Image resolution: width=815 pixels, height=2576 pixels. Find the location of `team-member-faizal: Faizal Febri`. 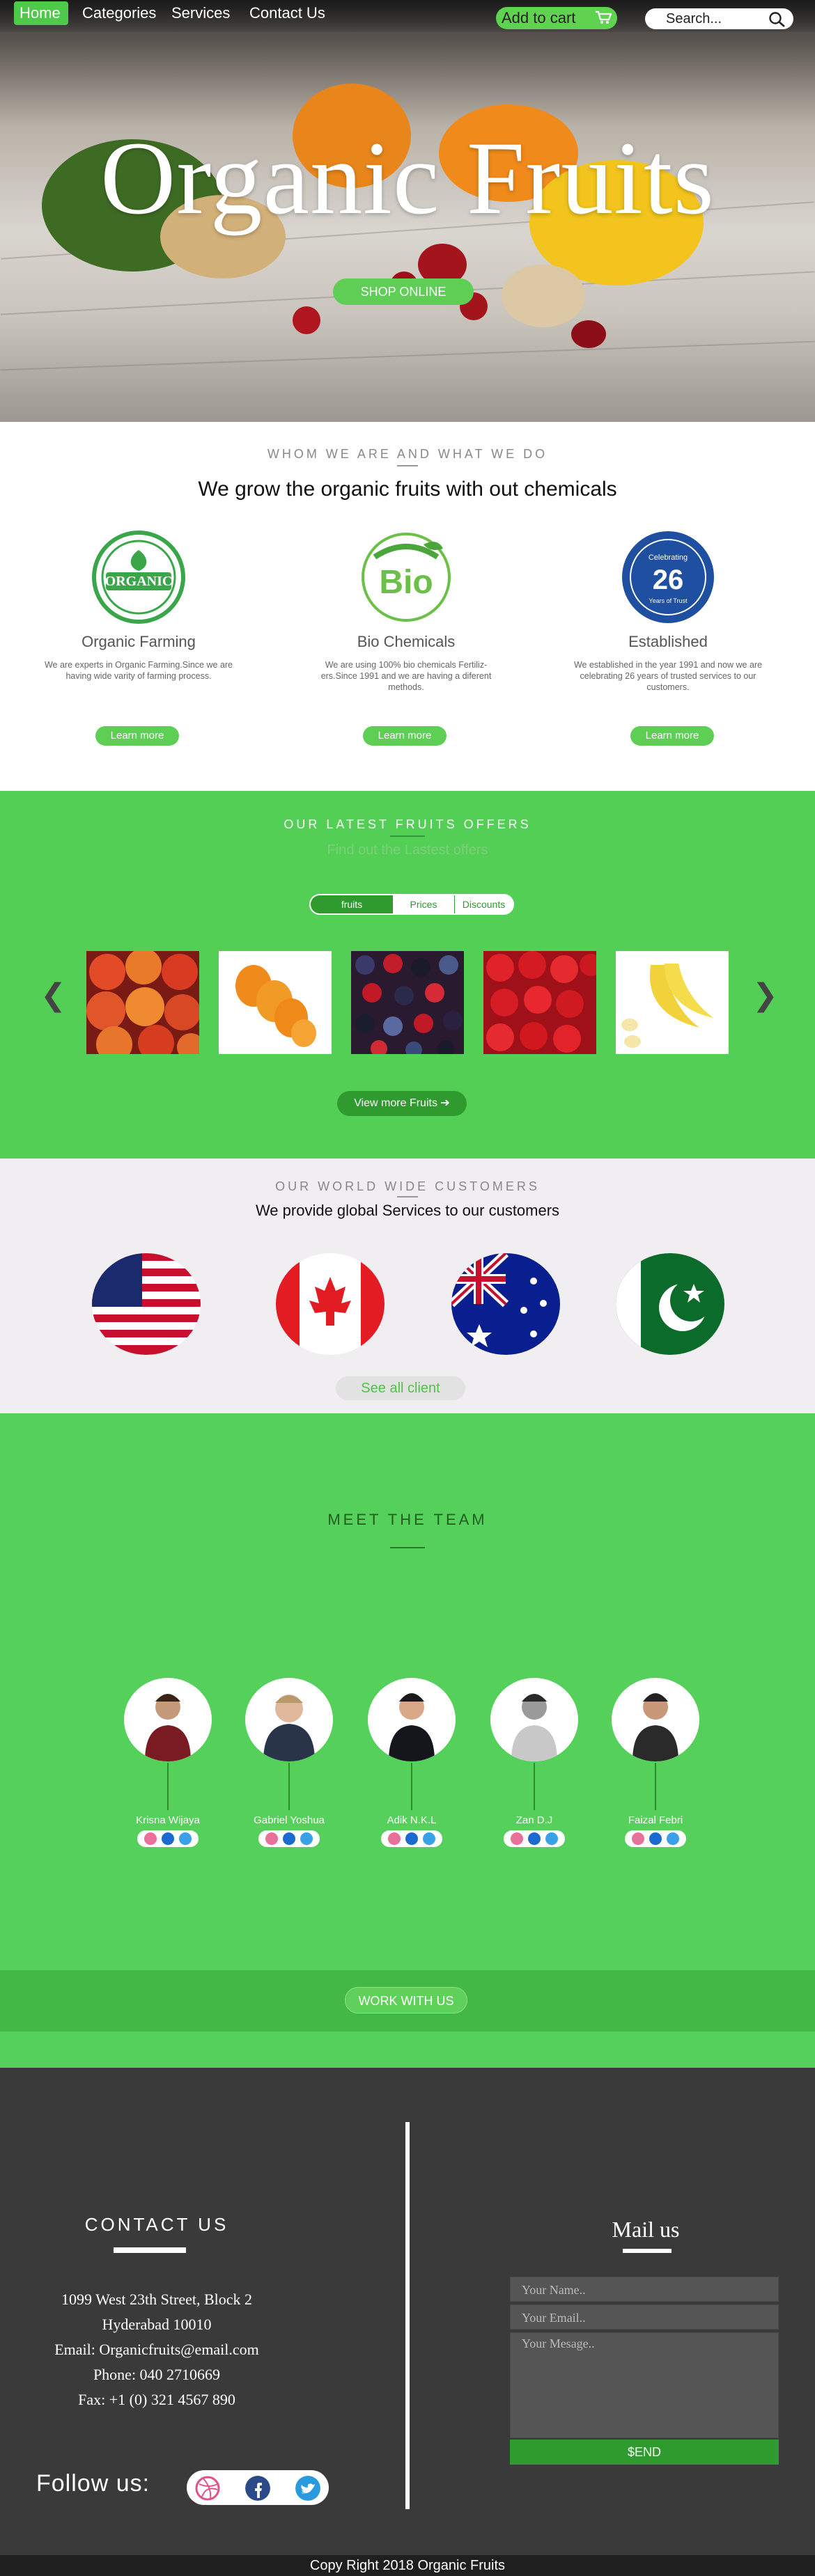

team-member-faizal: Faizal Febri is located at coordinates (655, 1762).